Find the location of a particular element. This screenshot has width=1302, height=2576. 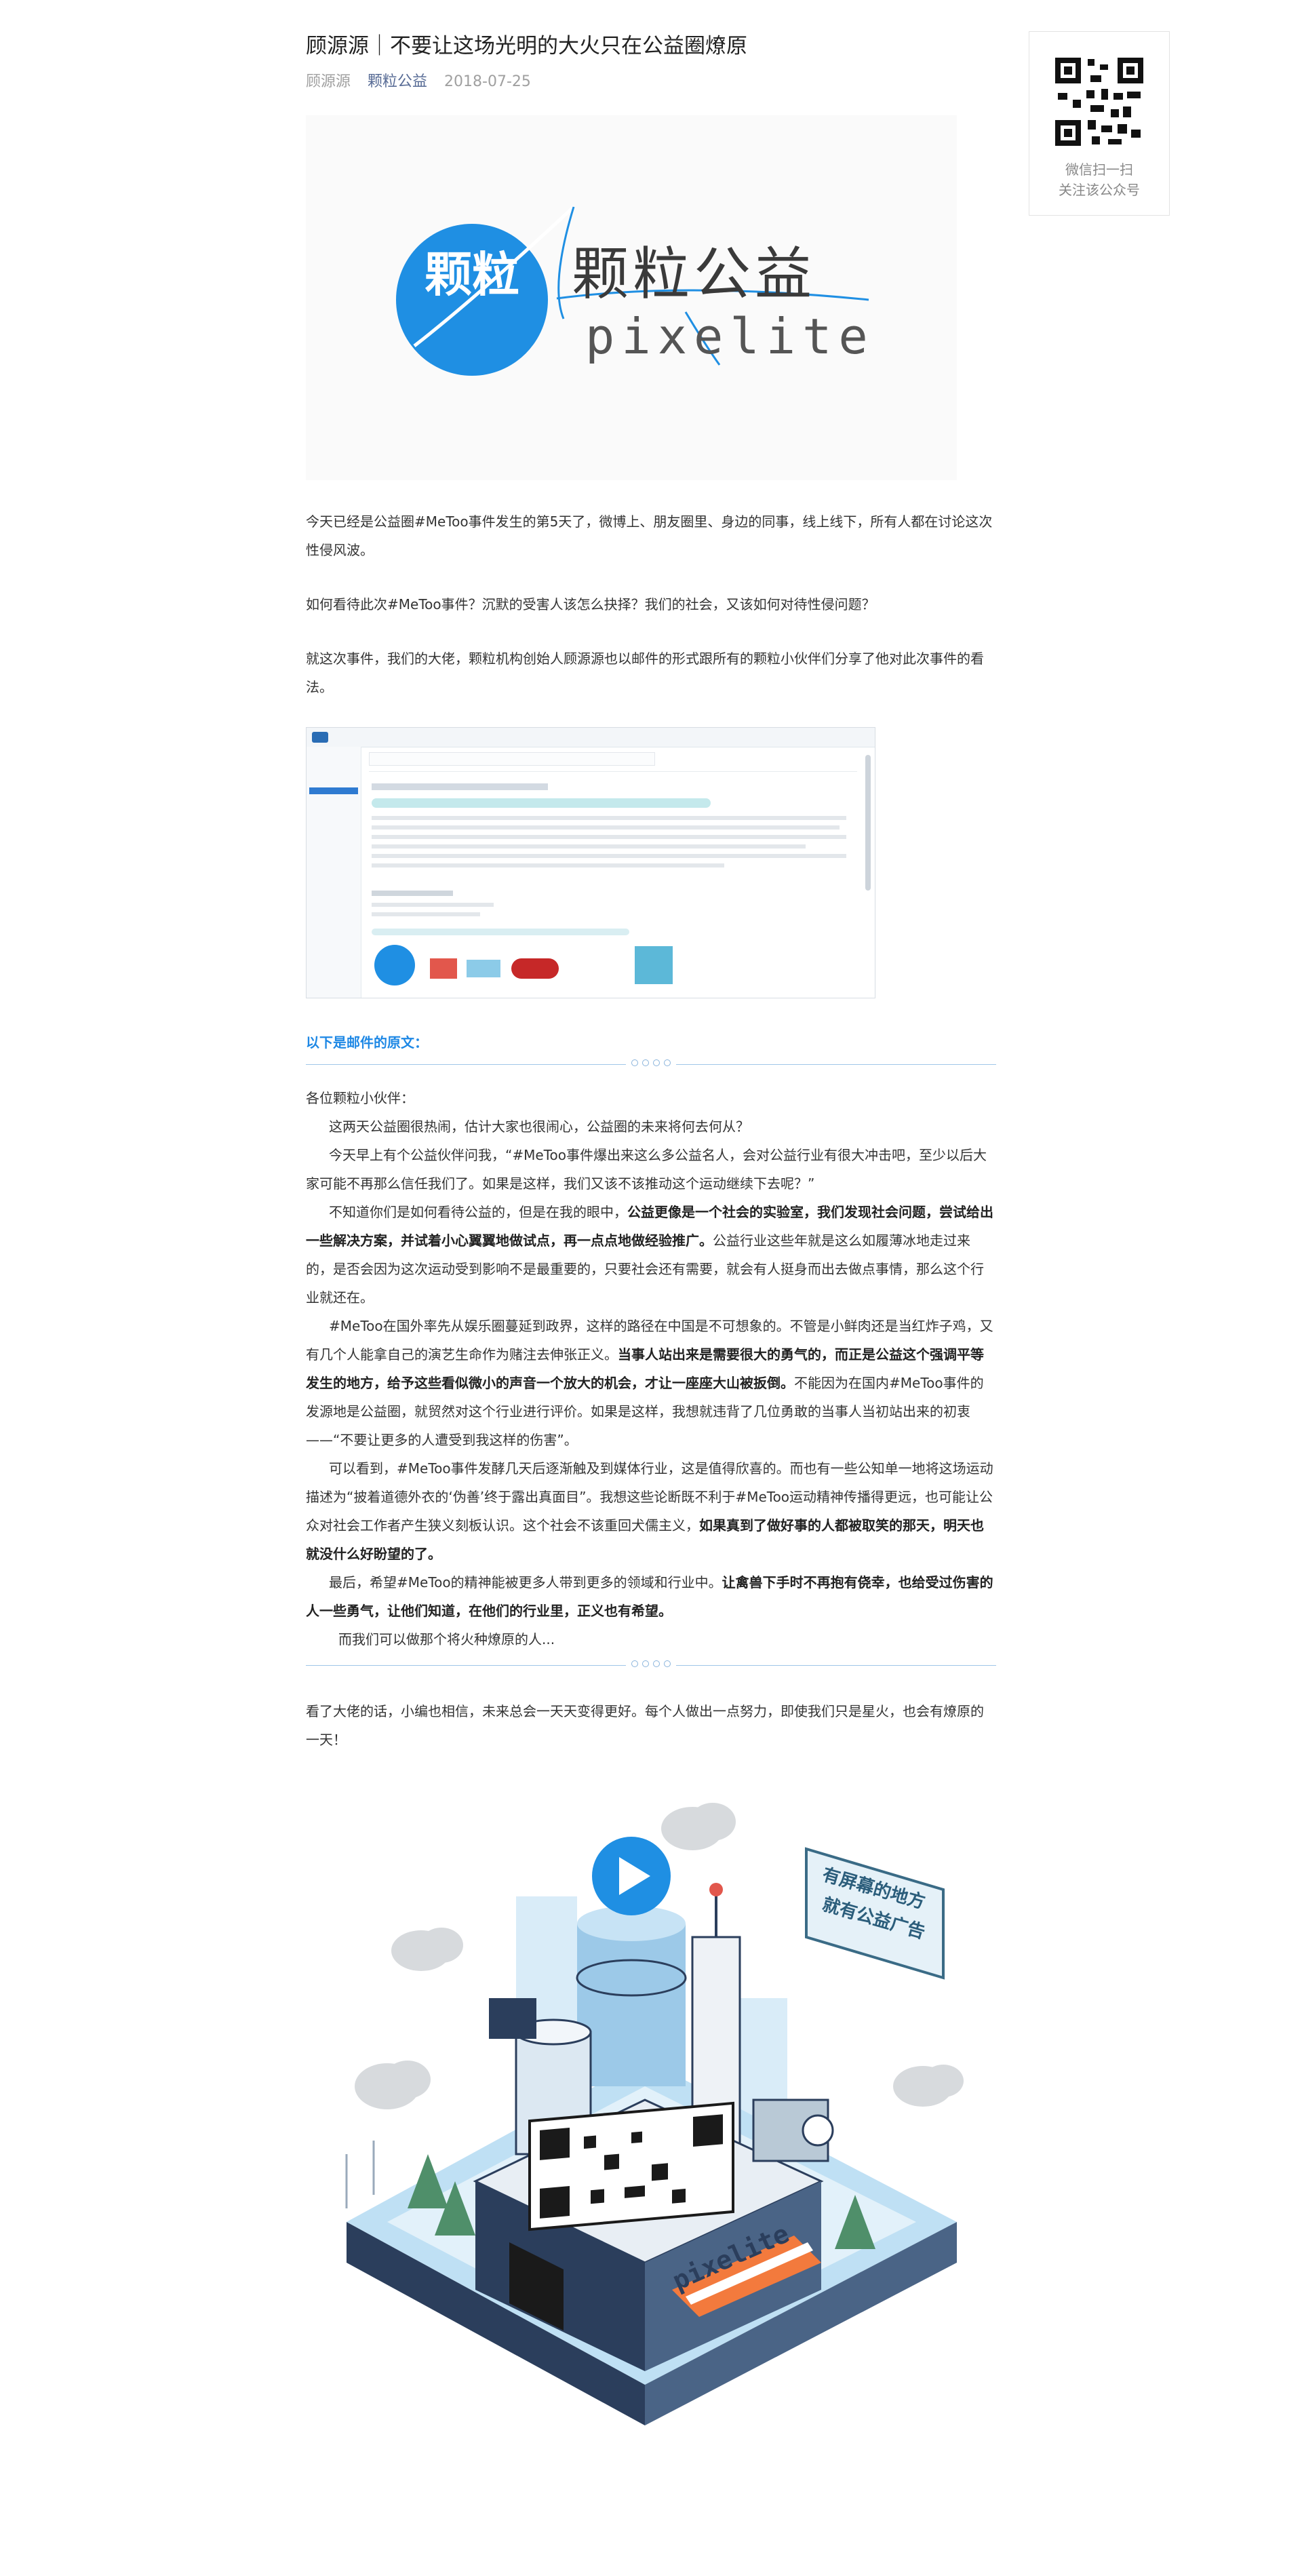

qr-follow-box: 微信扫一扫 关注该公众号 is located at coordinates (1099, 123).